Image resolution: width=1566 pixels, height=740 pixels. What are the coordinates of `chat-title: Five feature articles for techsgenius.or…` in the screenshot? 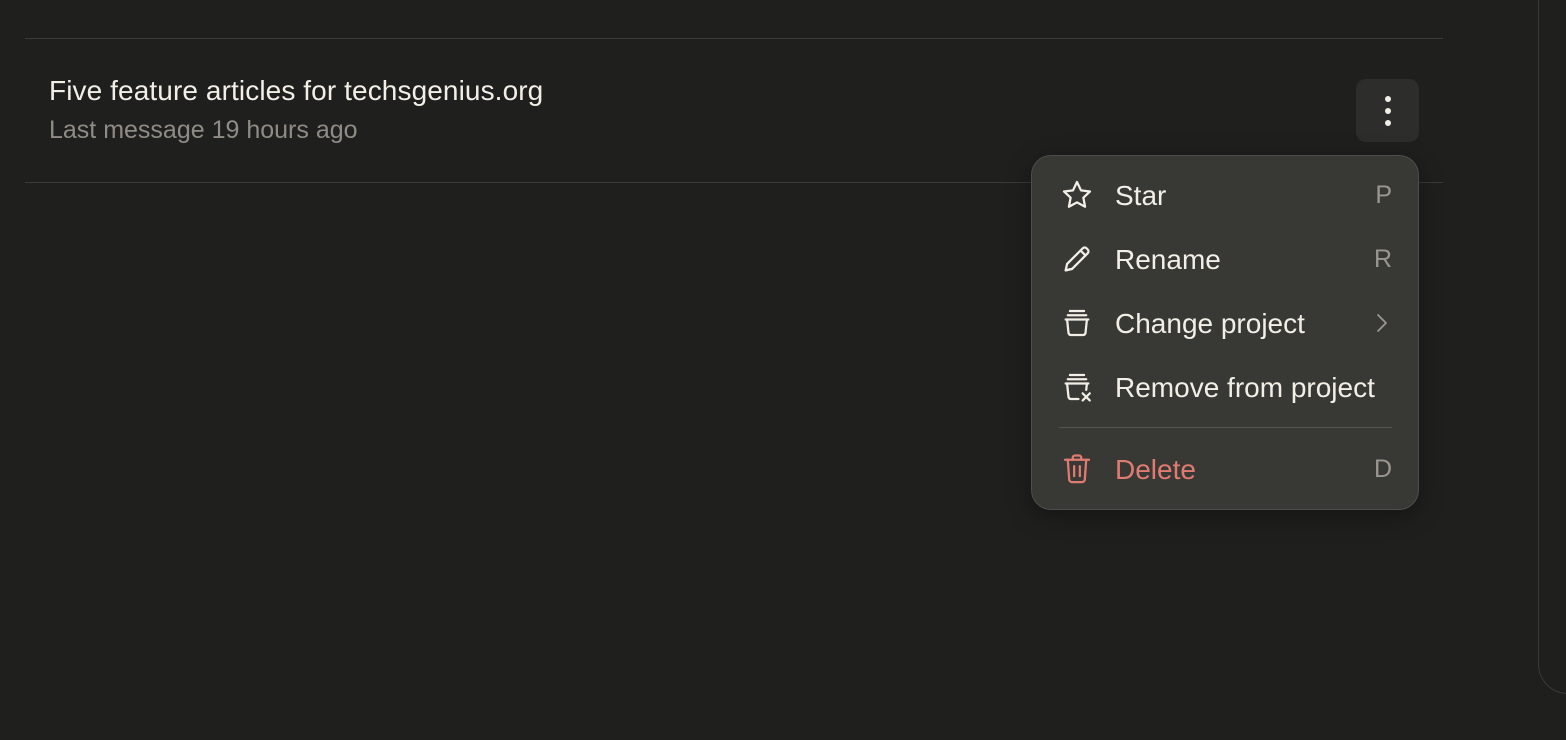 It's located at (296, 91).